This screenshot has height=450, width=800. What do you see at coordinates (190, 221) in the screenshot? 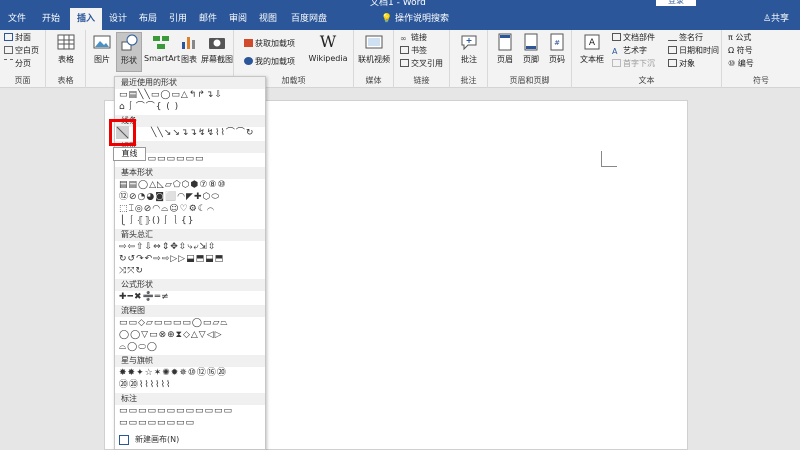
I see `shape-row: ⎩⎰⦃⦄()⎰⎱{}` at bounding box center [190, 221].